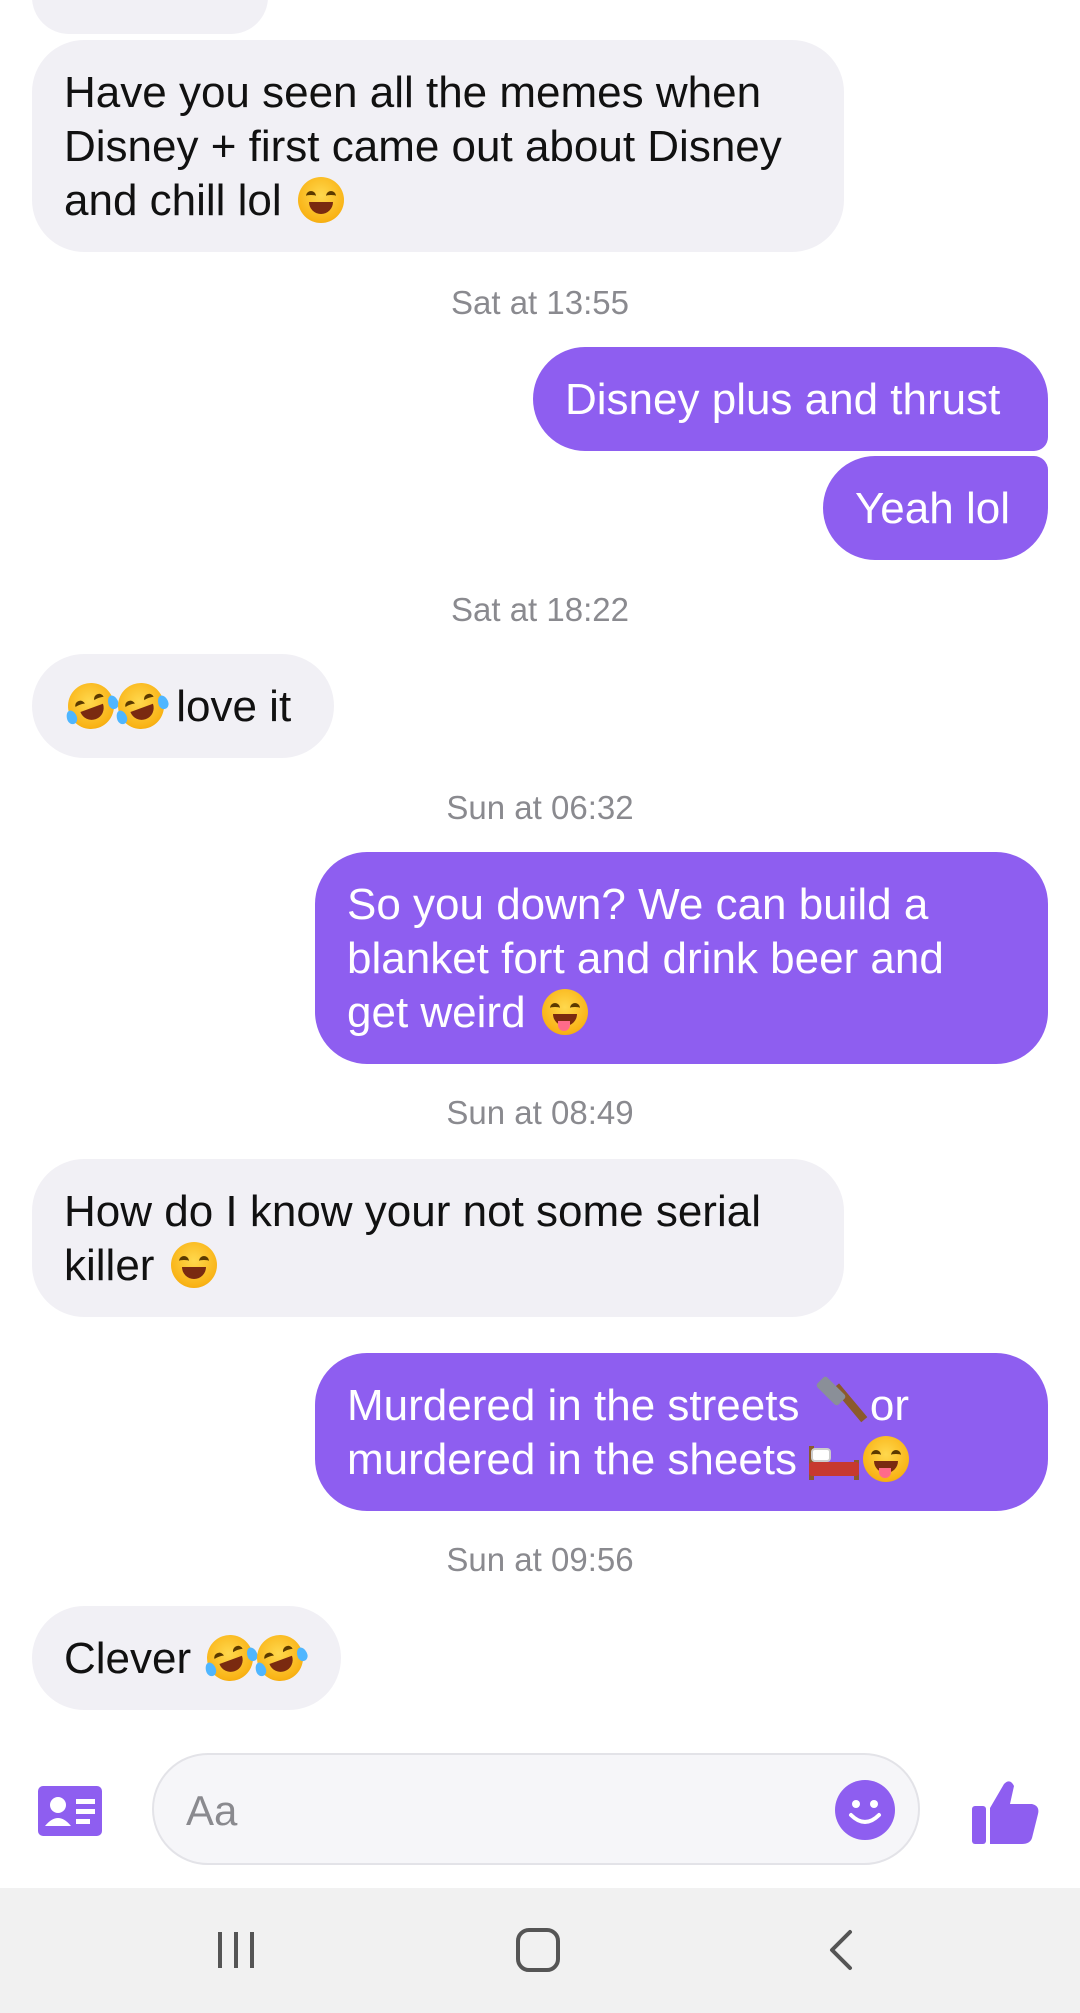  I want to click on back-icon, so click(842, 1950).